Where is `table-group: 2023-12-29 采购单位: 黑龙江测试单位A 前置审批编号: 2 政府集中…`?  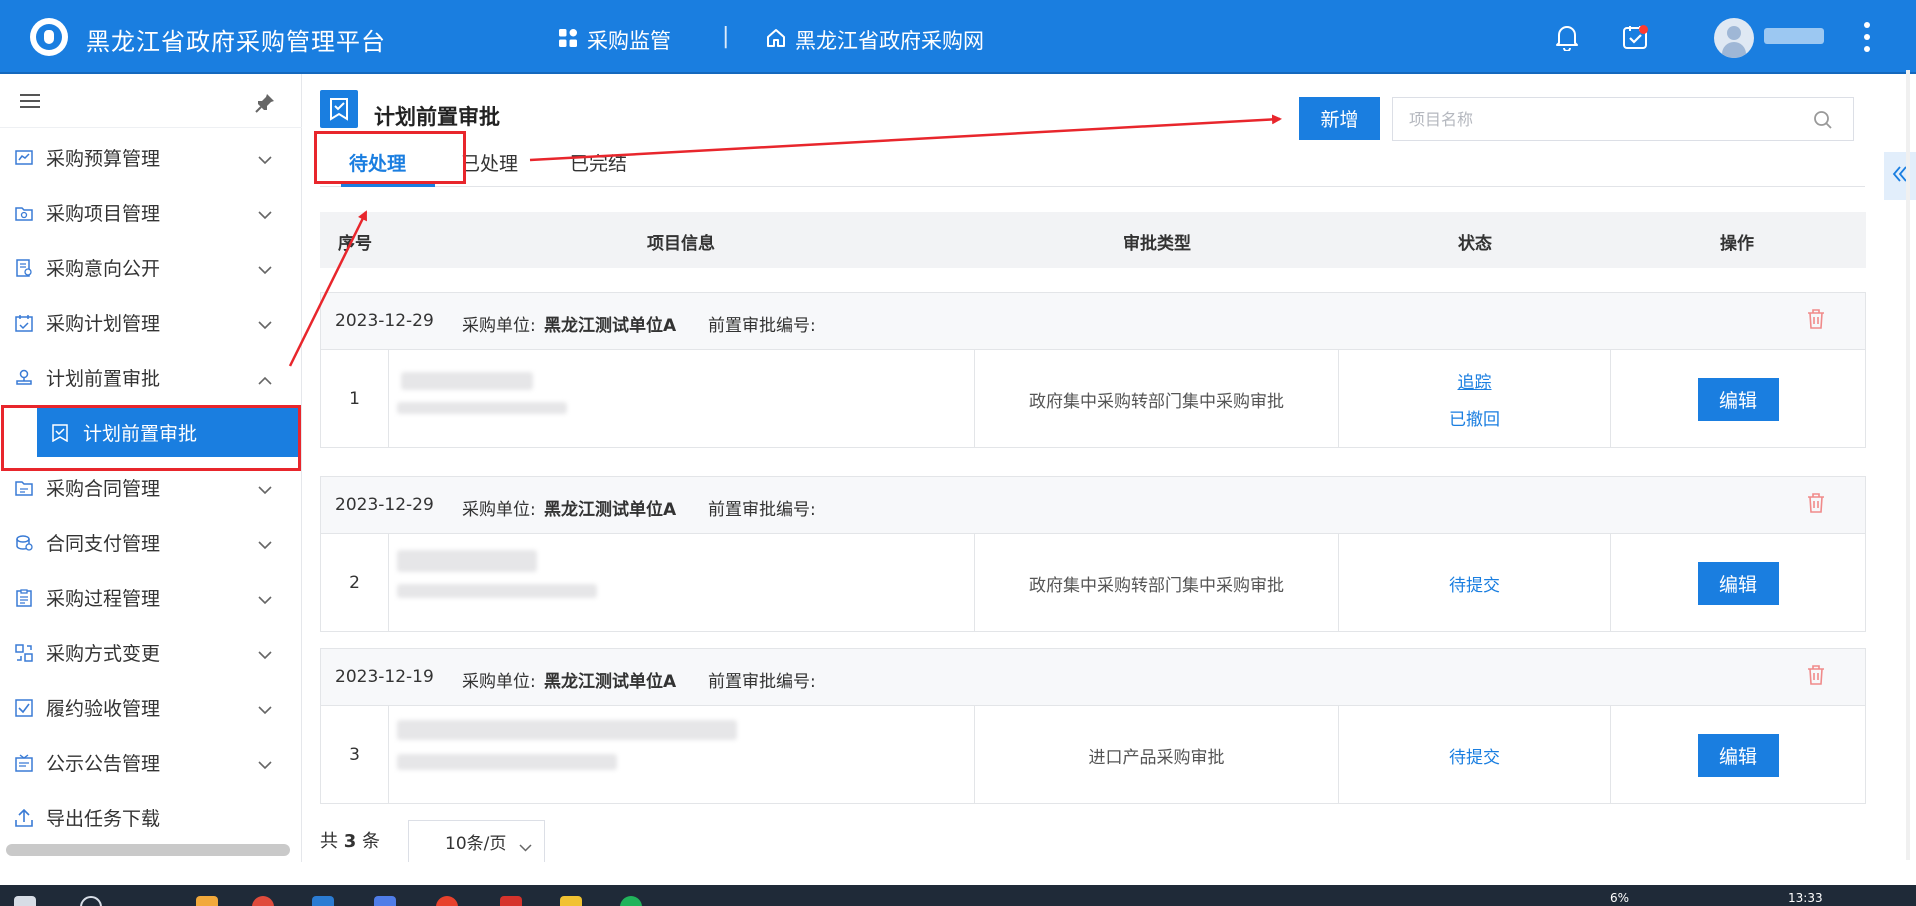 table-group: 2023-12-29 采购单位: 黑龙江测试单位A 前置审批编号: 2 政府集中… is located at coordinates (1093, 554).